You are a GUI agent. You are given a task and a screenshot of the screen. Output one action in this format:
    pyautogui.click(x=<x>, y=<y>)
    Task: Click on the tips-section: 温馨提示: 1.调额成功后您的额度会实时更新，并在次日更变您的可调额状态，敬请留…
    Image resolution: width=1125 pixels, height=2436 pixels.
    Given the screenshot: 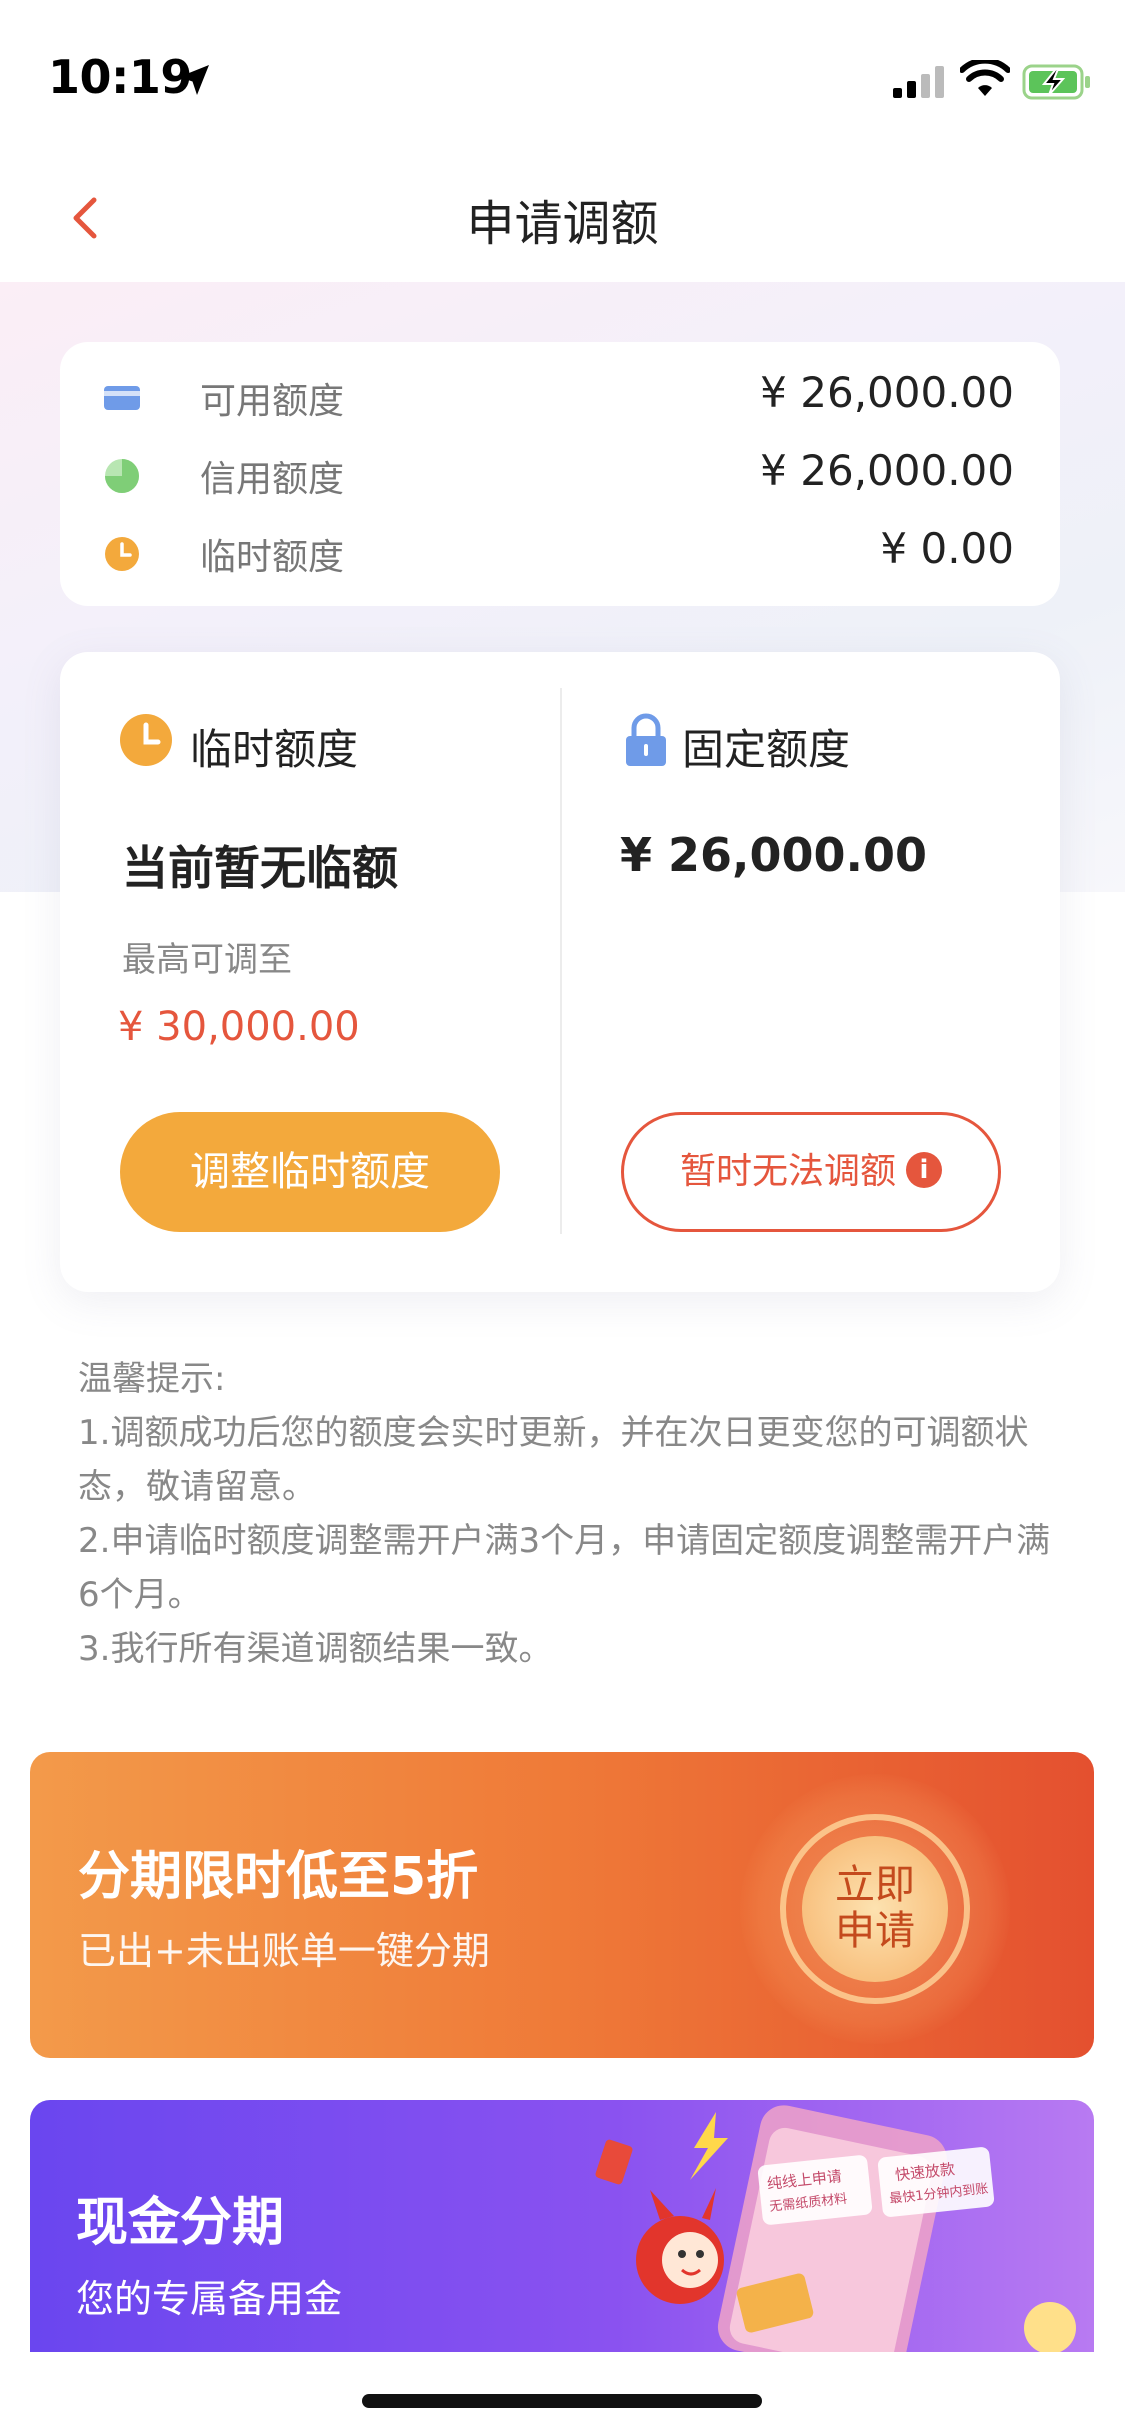 What is the action you would take?
    pyautogui.click(x=573, y=1514)
    